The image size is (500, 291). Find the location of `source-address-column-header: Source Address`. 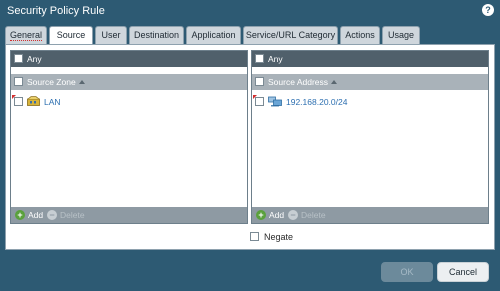

source-address-column-header: Source Address is located at coordinates (370, 82).